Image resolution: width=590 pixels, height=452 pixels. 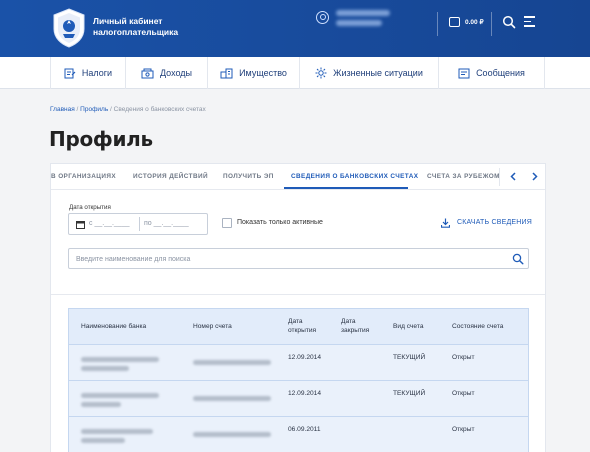 What do you see at coordinates (176, 73) in the screenshot?
I see `nav-item-label: Доходы` at bounding box center [176, 73].